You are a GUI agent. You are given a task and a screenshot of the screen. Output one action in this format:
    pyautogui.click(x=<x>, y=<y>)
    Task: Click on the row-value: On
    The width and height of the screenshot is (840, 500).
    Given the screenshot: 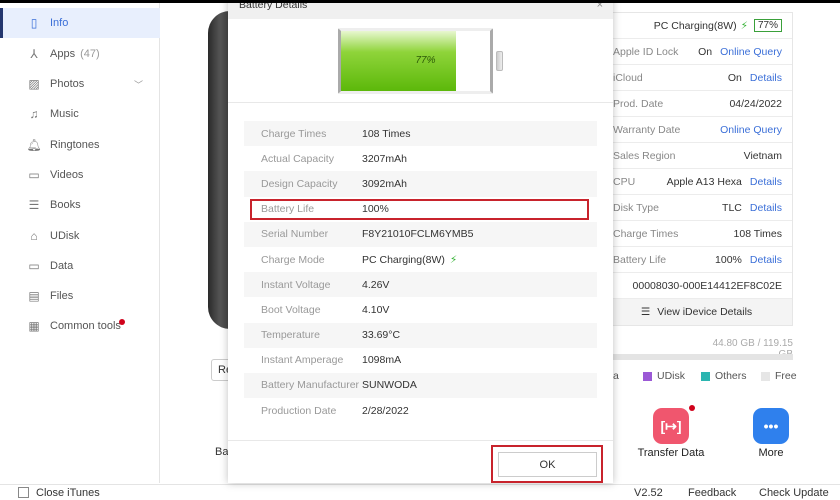 What is the action you would take?
    pyautogui.click(x=734, y=77)
    